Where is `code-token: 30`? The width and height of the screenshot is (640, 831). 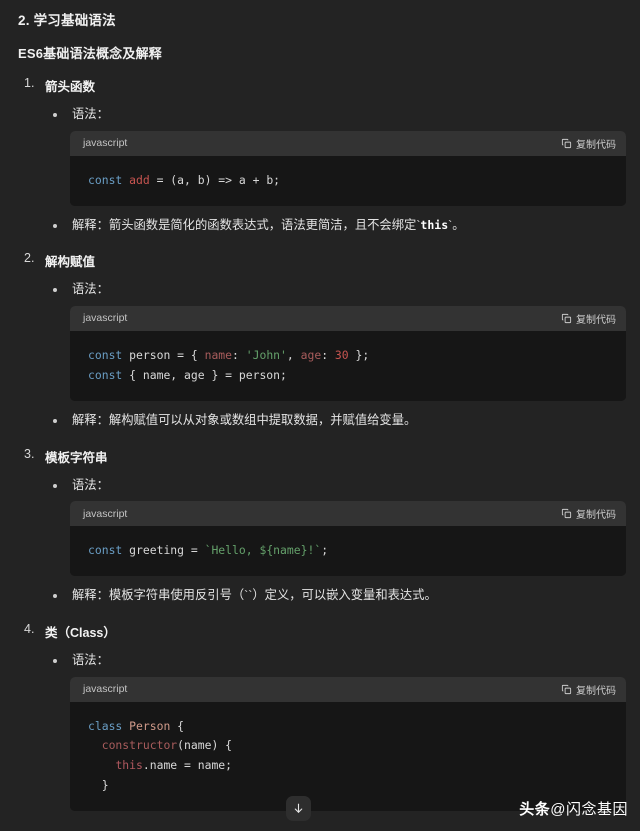 code-token: 30 is located at coordinates (341, 354).